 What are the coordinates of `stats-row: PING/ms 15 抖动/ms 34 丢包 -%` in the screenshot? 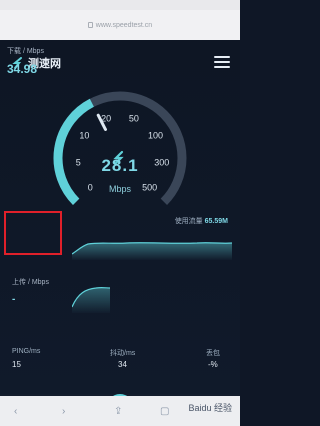 It's located at (120, 368).